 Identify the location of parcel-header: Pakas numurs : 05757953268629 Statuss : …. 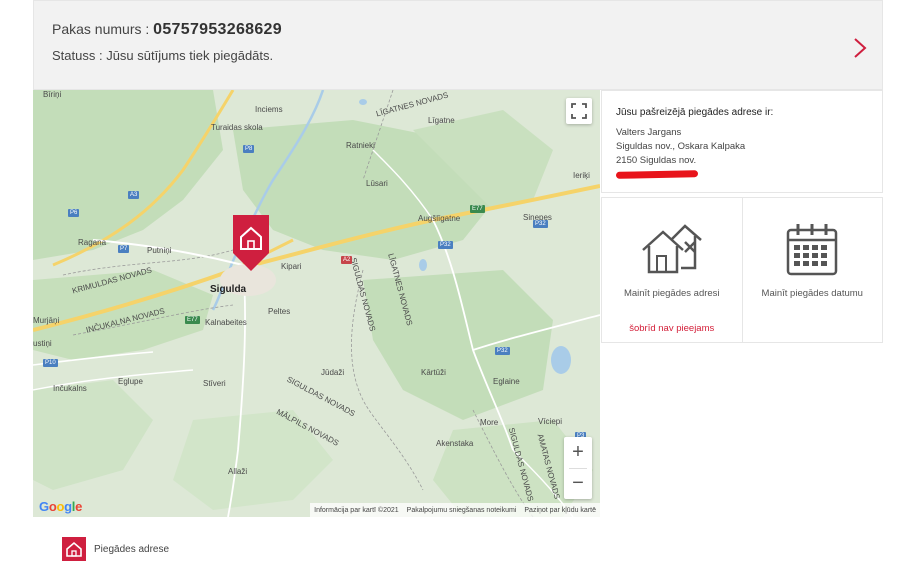
(458, 45).